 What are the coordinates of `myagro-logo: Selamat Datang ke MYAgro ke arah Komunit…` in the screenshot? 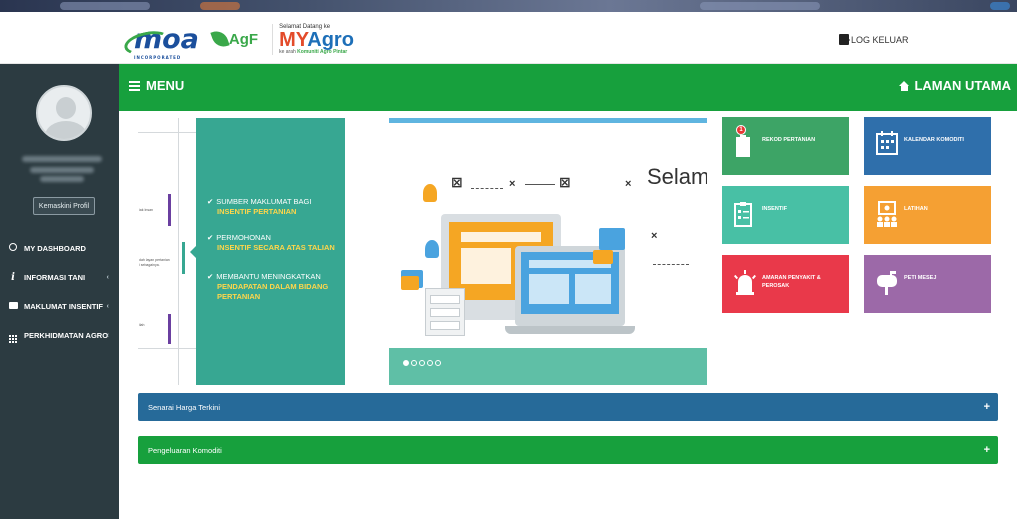 It's located at (313, 39).